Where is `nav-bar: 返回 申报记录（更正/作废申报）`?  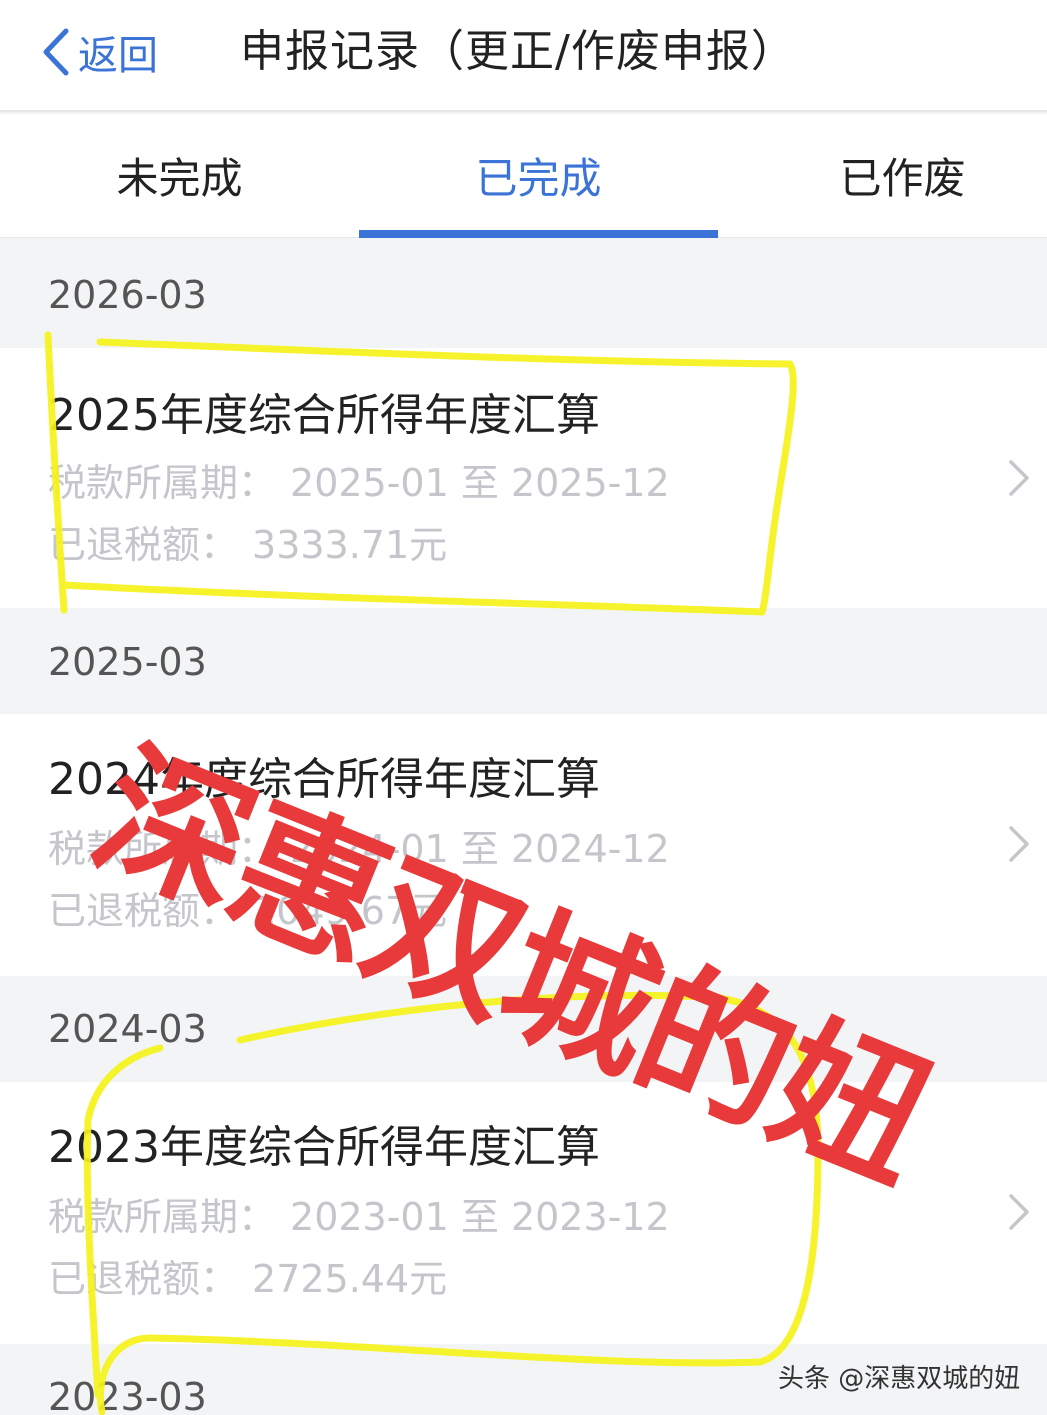 nav-bar: 返回 申报记录（更正/作废申报） is located at coordinates (523, 56).